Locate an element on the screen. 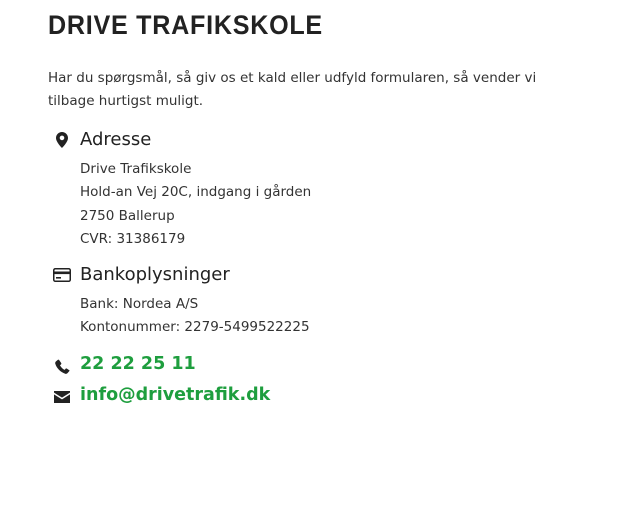  email-link: info@drivetrafik.dk is located at coordinates (175, 395).